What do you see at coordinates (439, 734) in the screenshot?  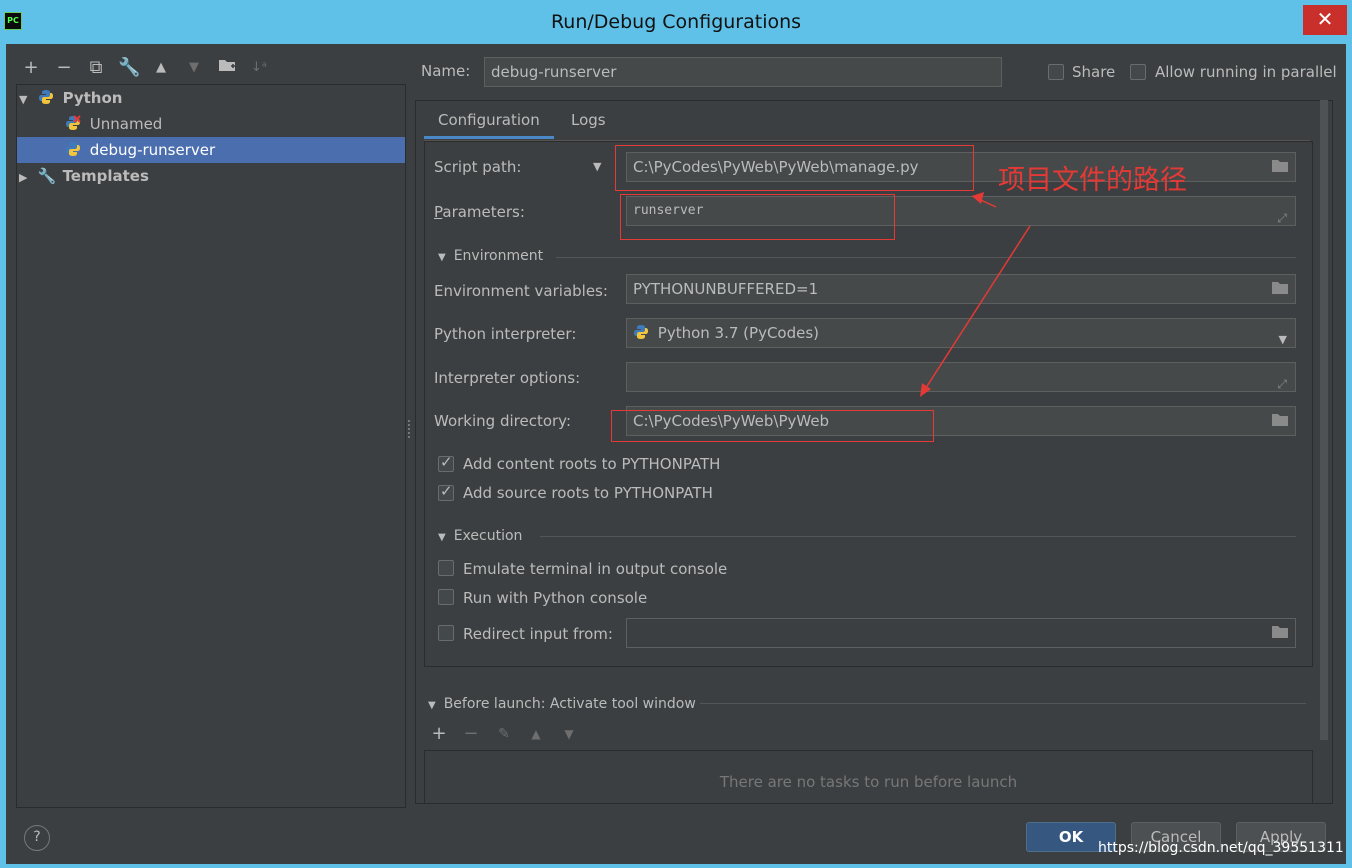 I see `add-task-icon: +` at bounding box center [439, 734].